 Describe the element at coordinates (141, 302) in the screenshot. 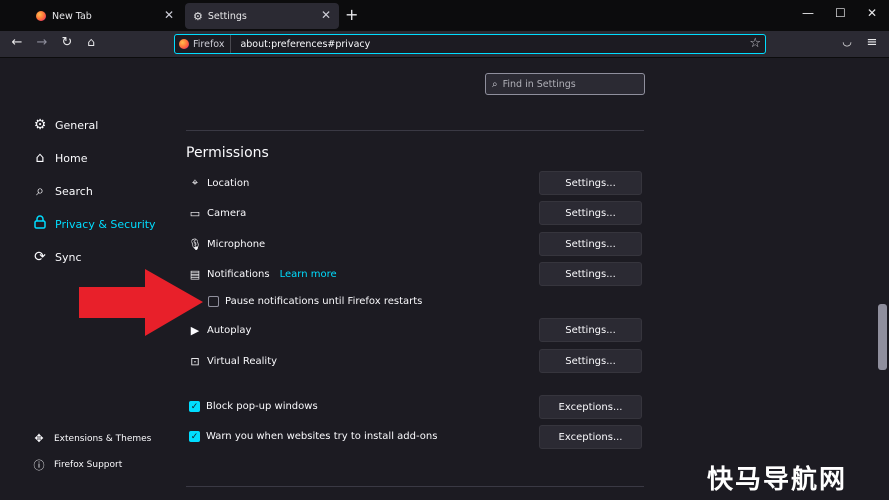

I see `red-arrow-annotation` at that location.